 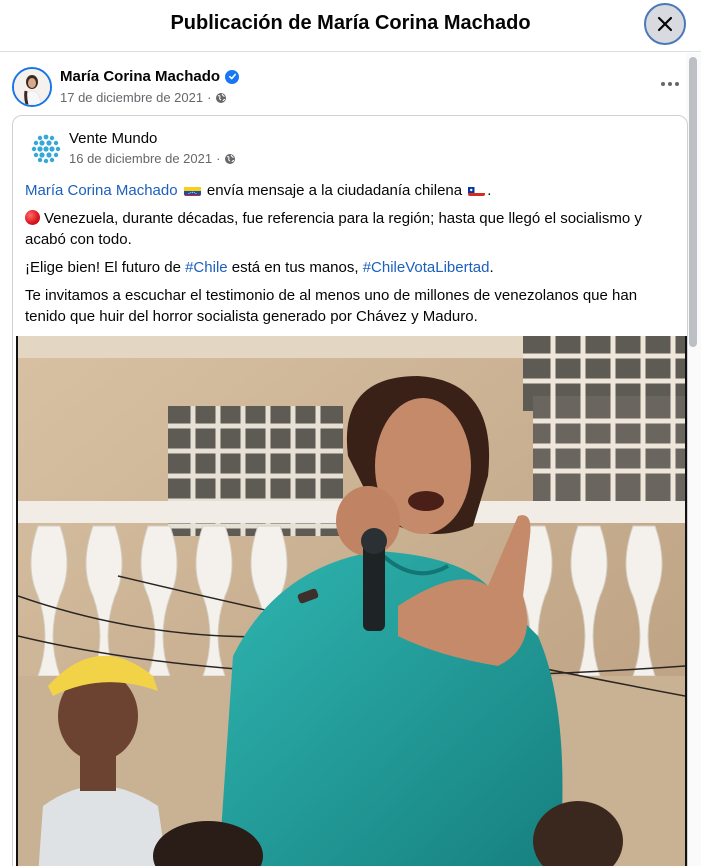 What do you see at coordinates (206, 267) in the screenshot?
I see `hashtag-chile: #Chile` at bounding box center [206, 267].